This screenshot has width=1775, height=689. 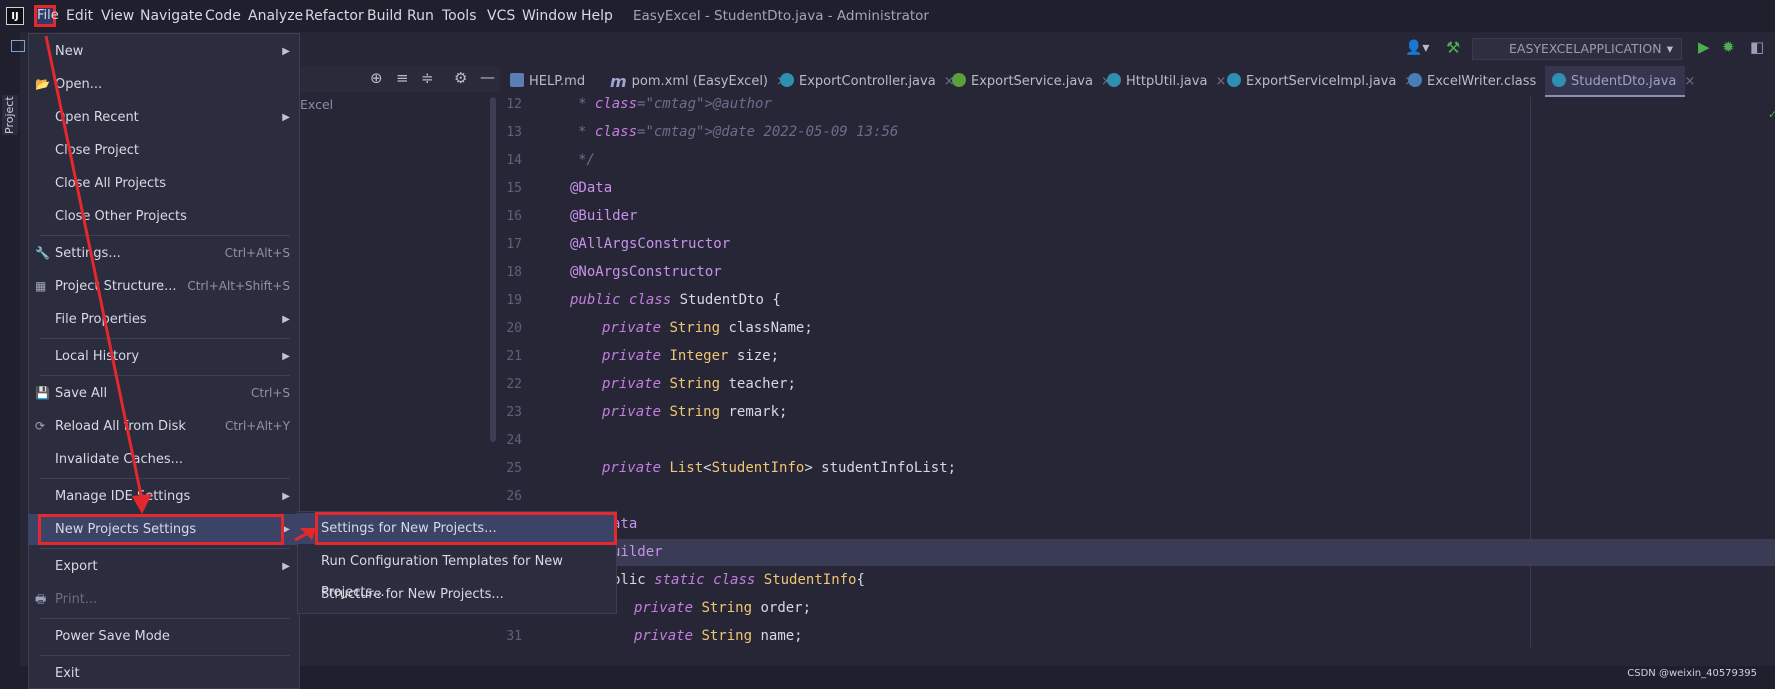 I want to click on code-line: @NoArgsConstructor, so click(x=646, y=272).